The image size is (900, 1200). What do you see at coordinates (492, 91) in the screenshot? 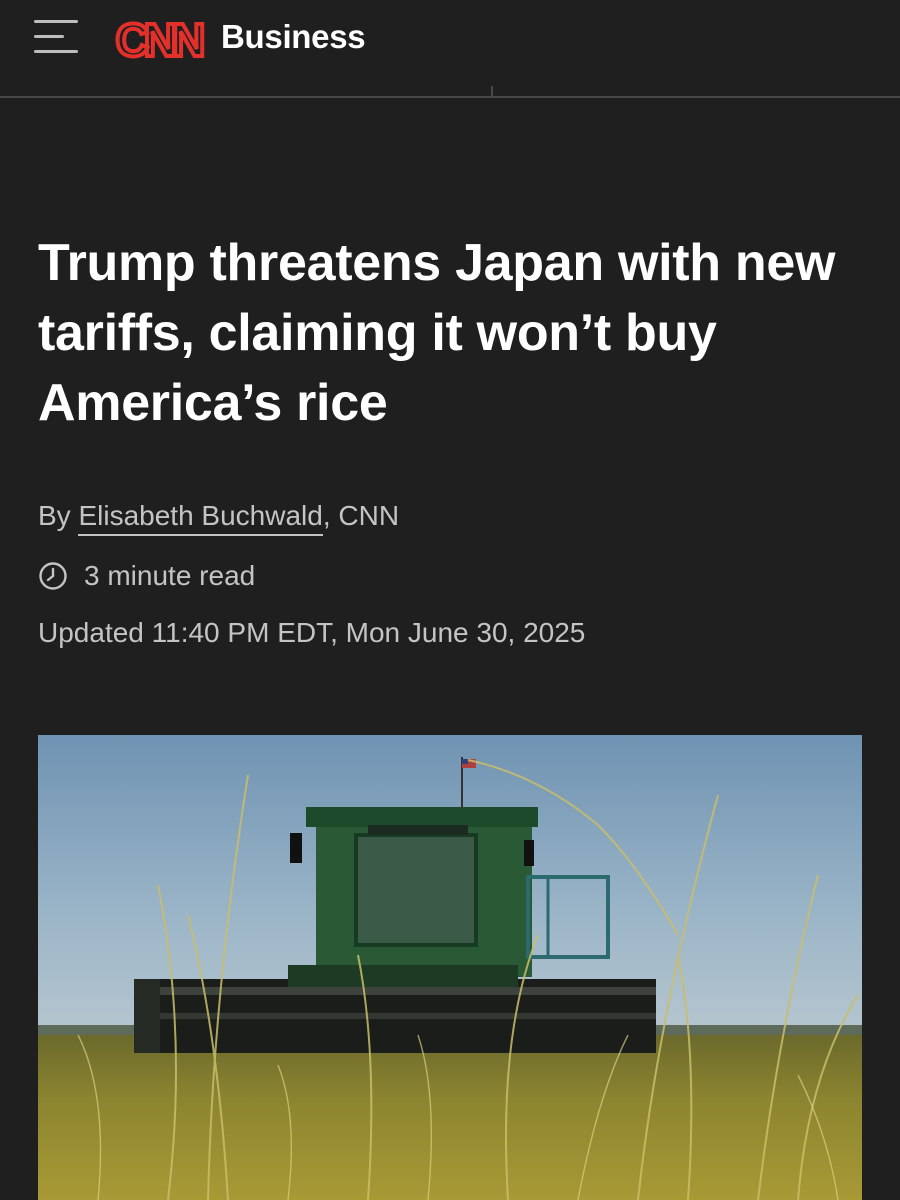
I see `header-divider-tick` at bounding box center [492, 91].